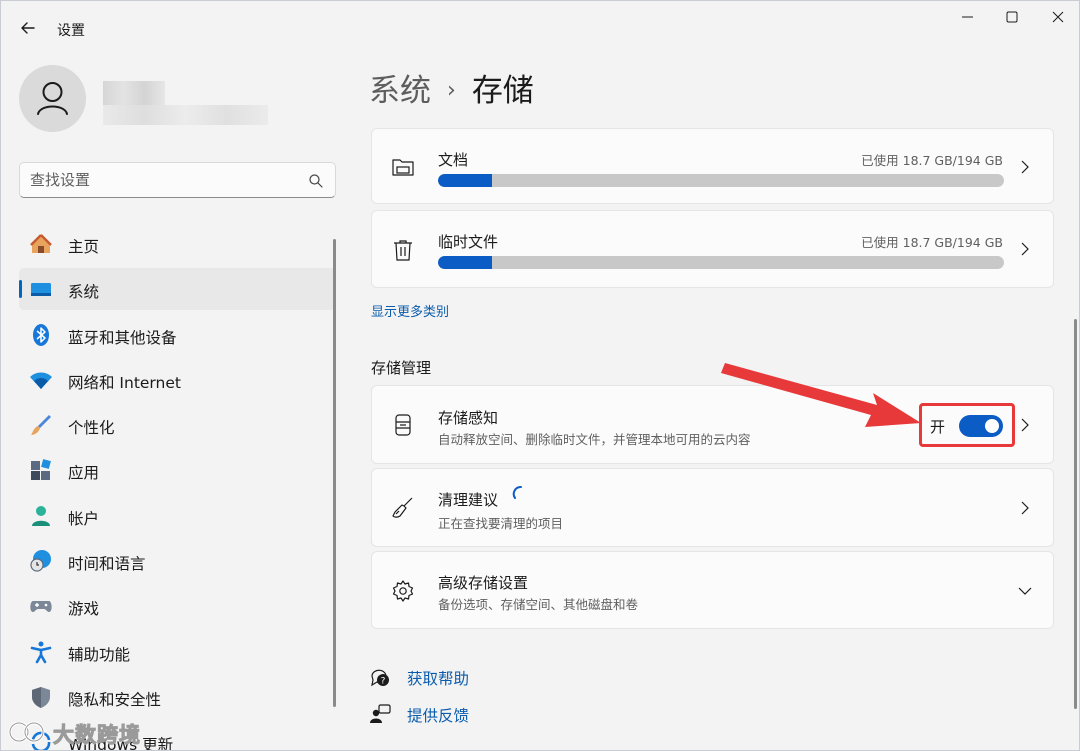  What do you see at coordinates (1025, 591) in the screenshot?
I see `chevron-down-icon` at bounding box center [1025, 591].